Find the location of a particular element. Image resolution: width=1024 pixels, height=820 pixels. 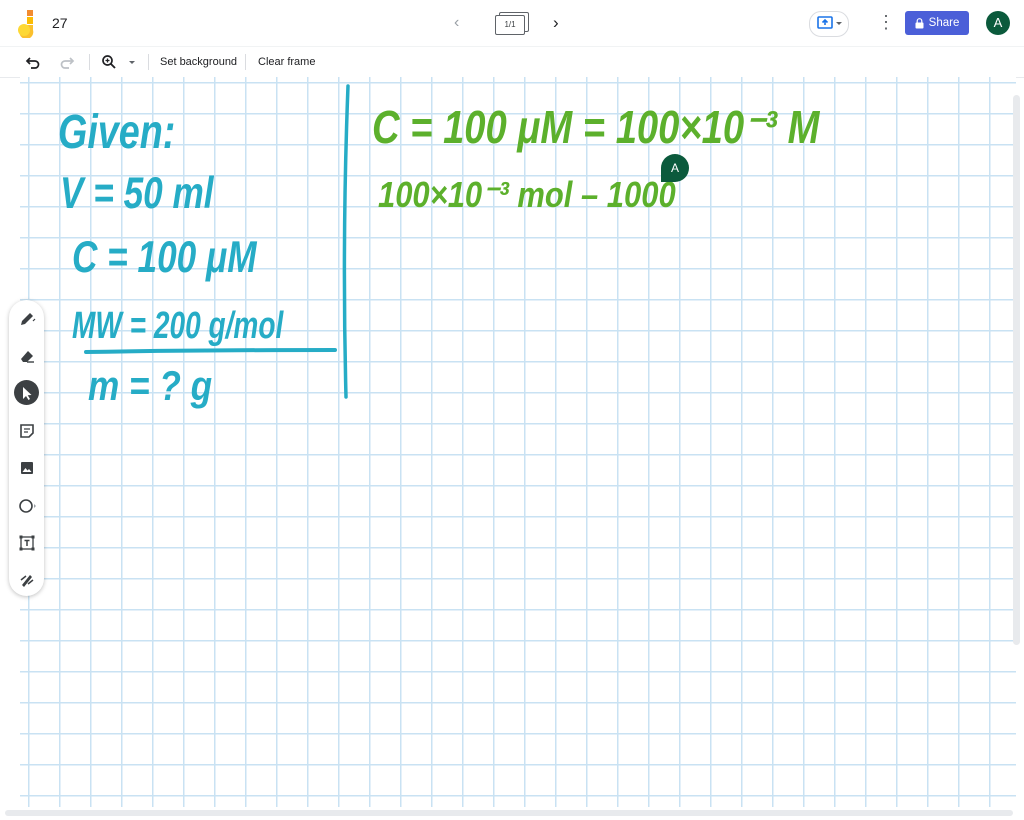

horizontal-scrollbar is located at coordinates (509, 813).